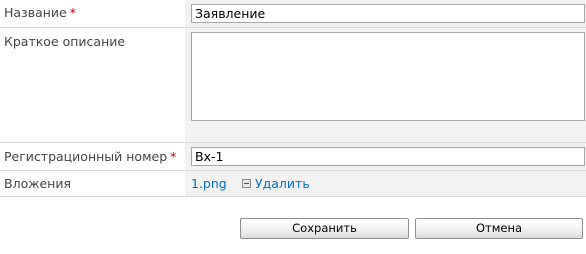 The height and width of the screenshot is (254, 586). Describe the element at coordinates (282, 183) in the screenshot. I see `delete-attachment-label: Удалить` at that location.